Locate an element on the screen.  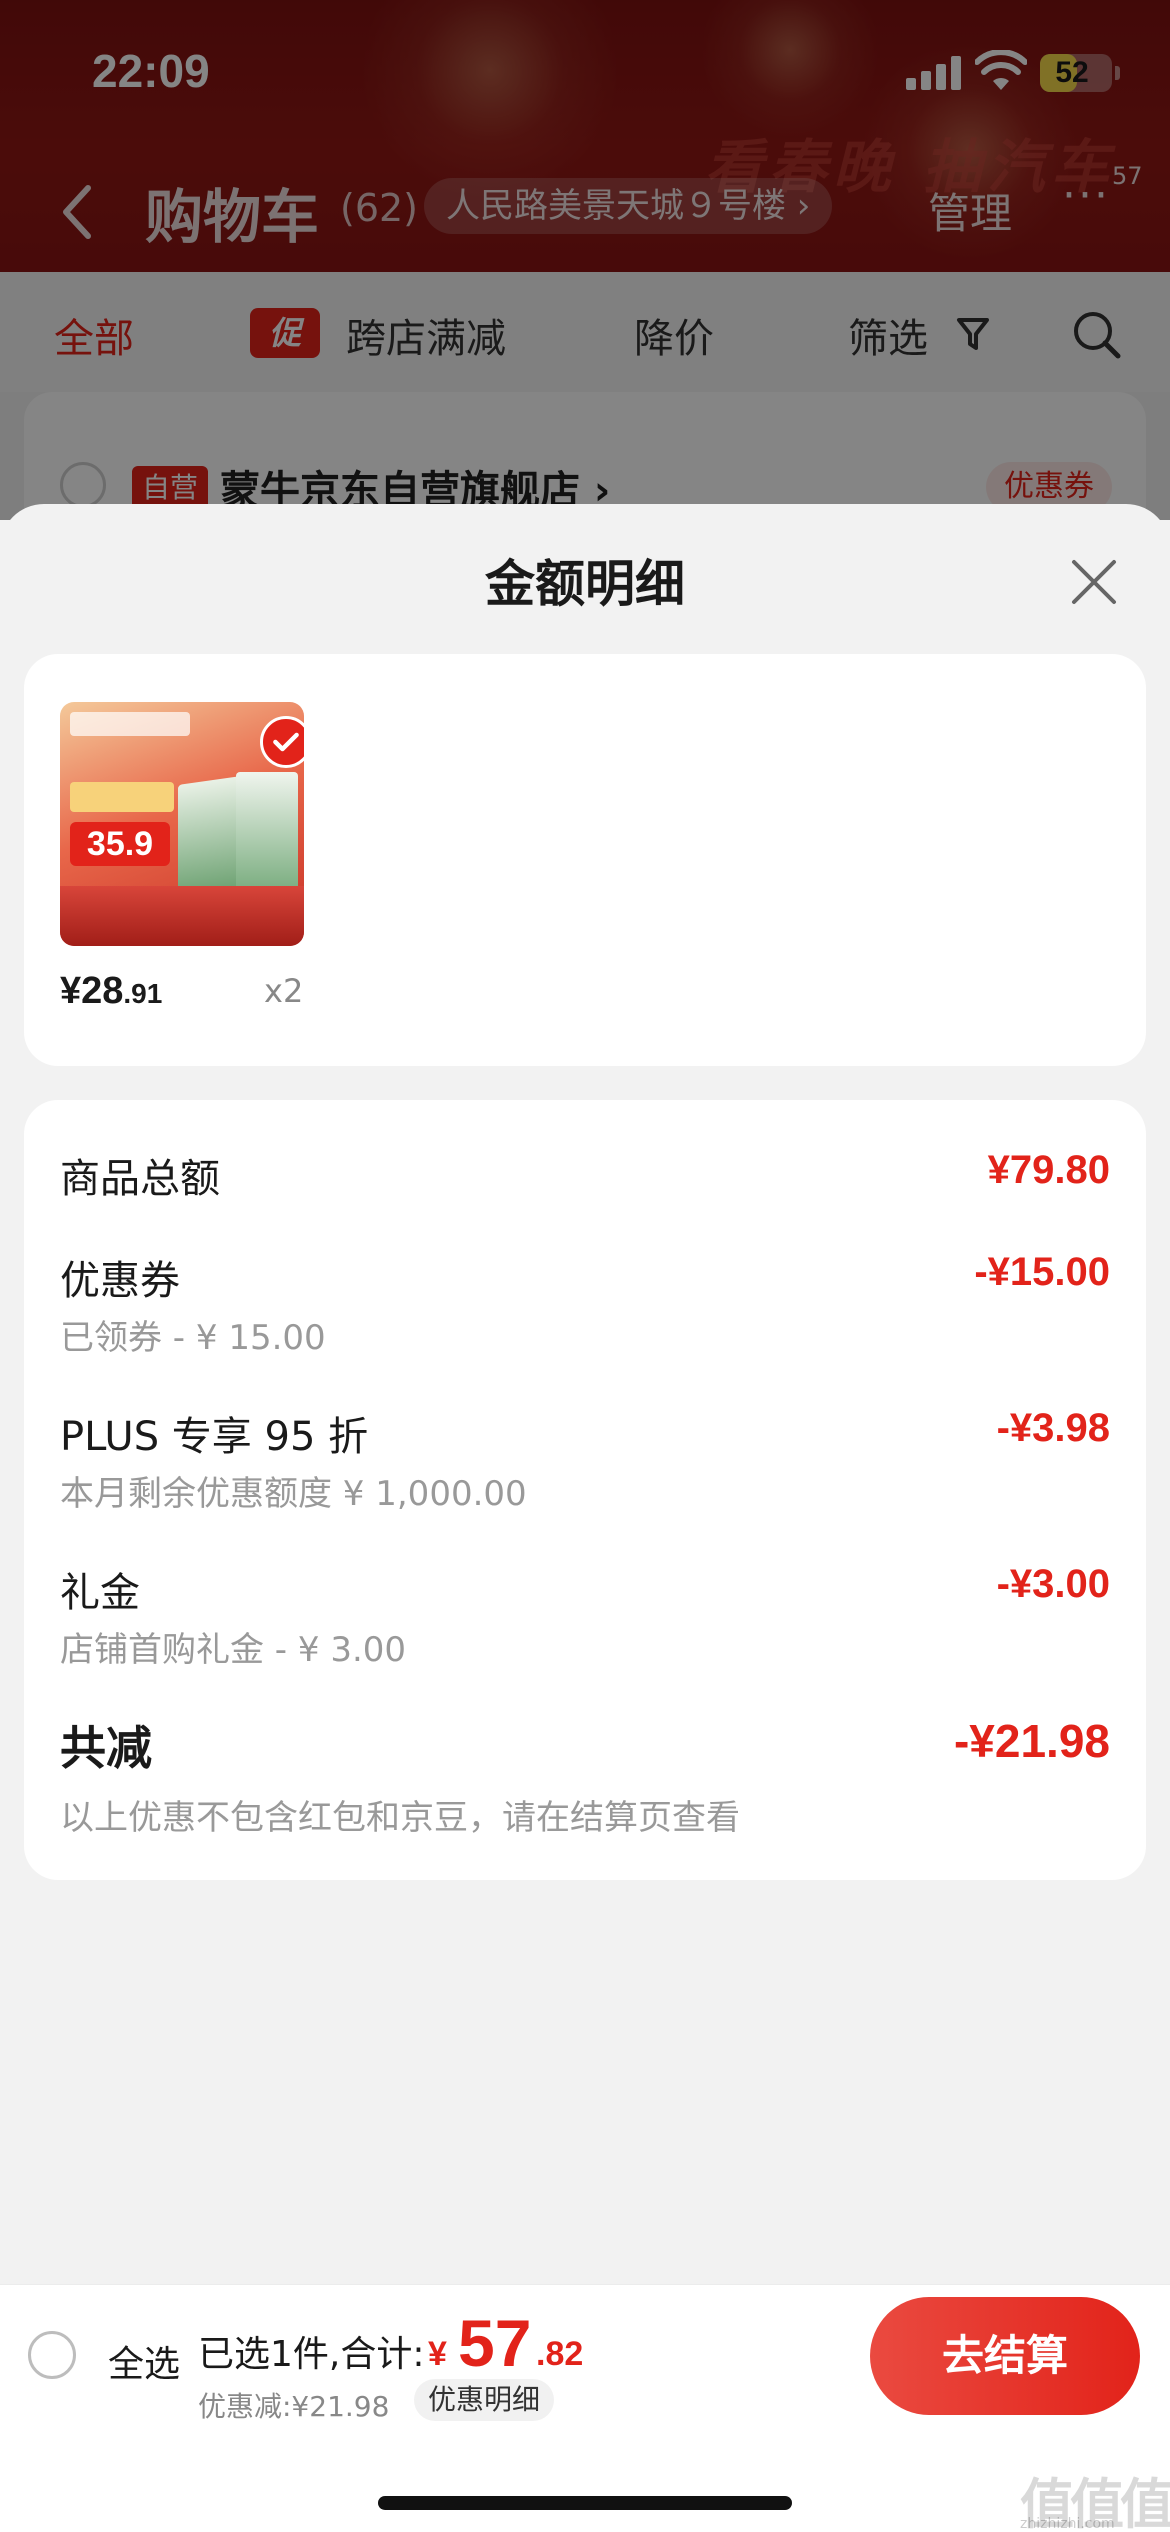
brand-strip is located at coordinates (130, 724).